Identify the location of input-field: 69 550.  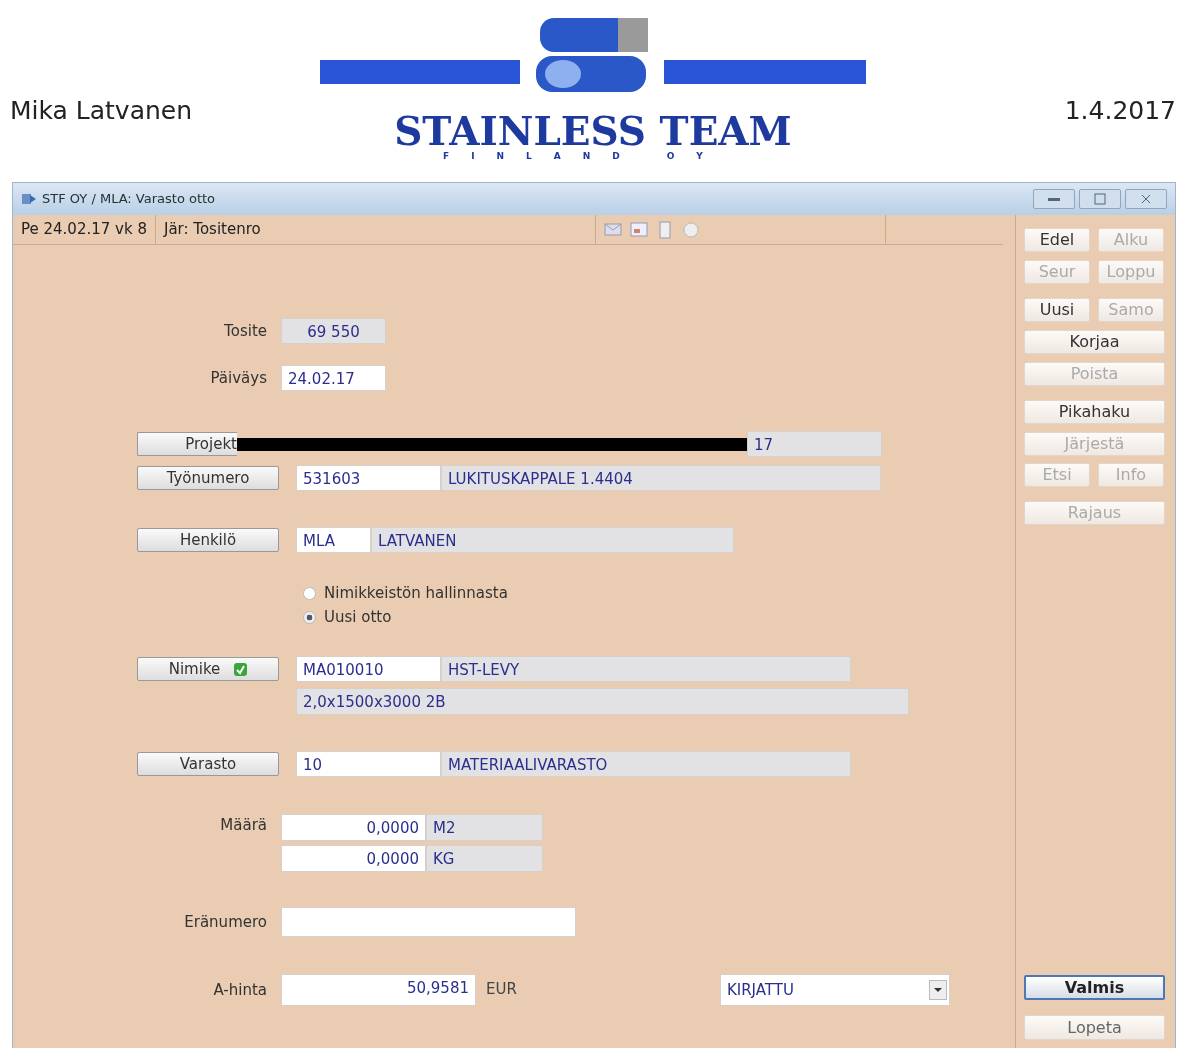
(333, 331).